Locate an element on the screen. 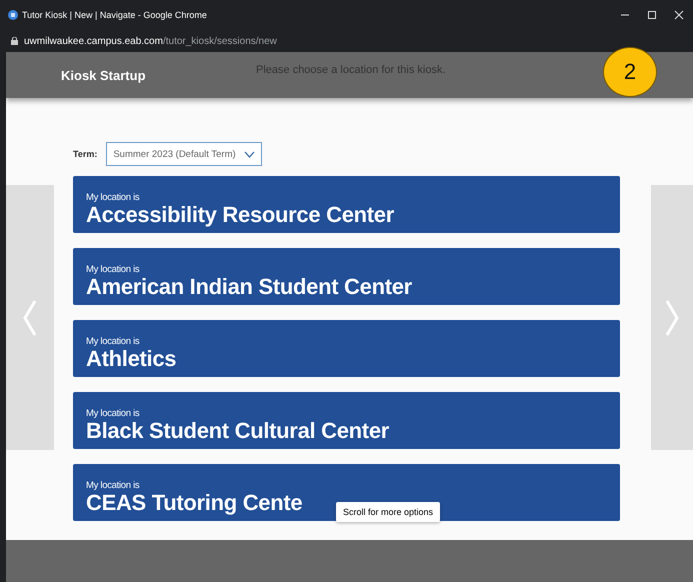 This screenshot has height=582, width=693. chevron-left-icon is located at coordinates (30, 318).